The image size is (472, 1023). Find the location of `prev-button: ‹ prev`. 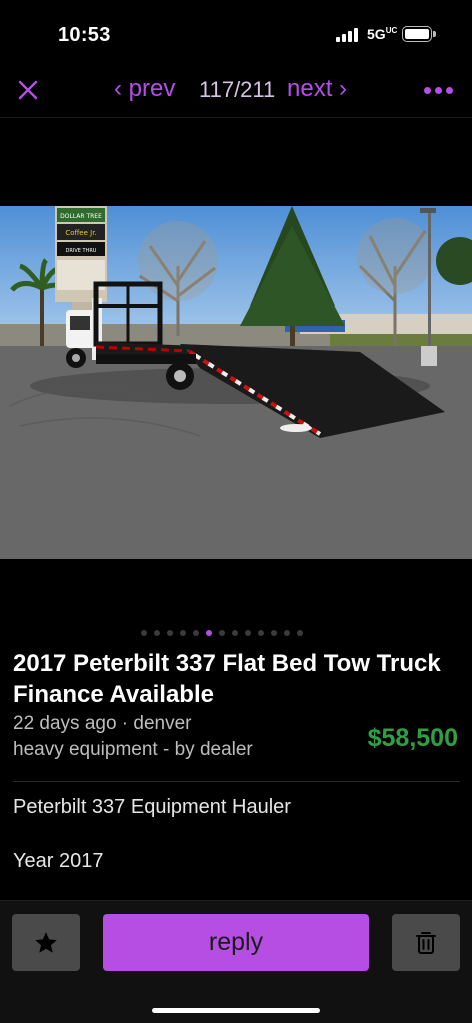

prev-button: ‹ prev is located at coordinates (144, 89).